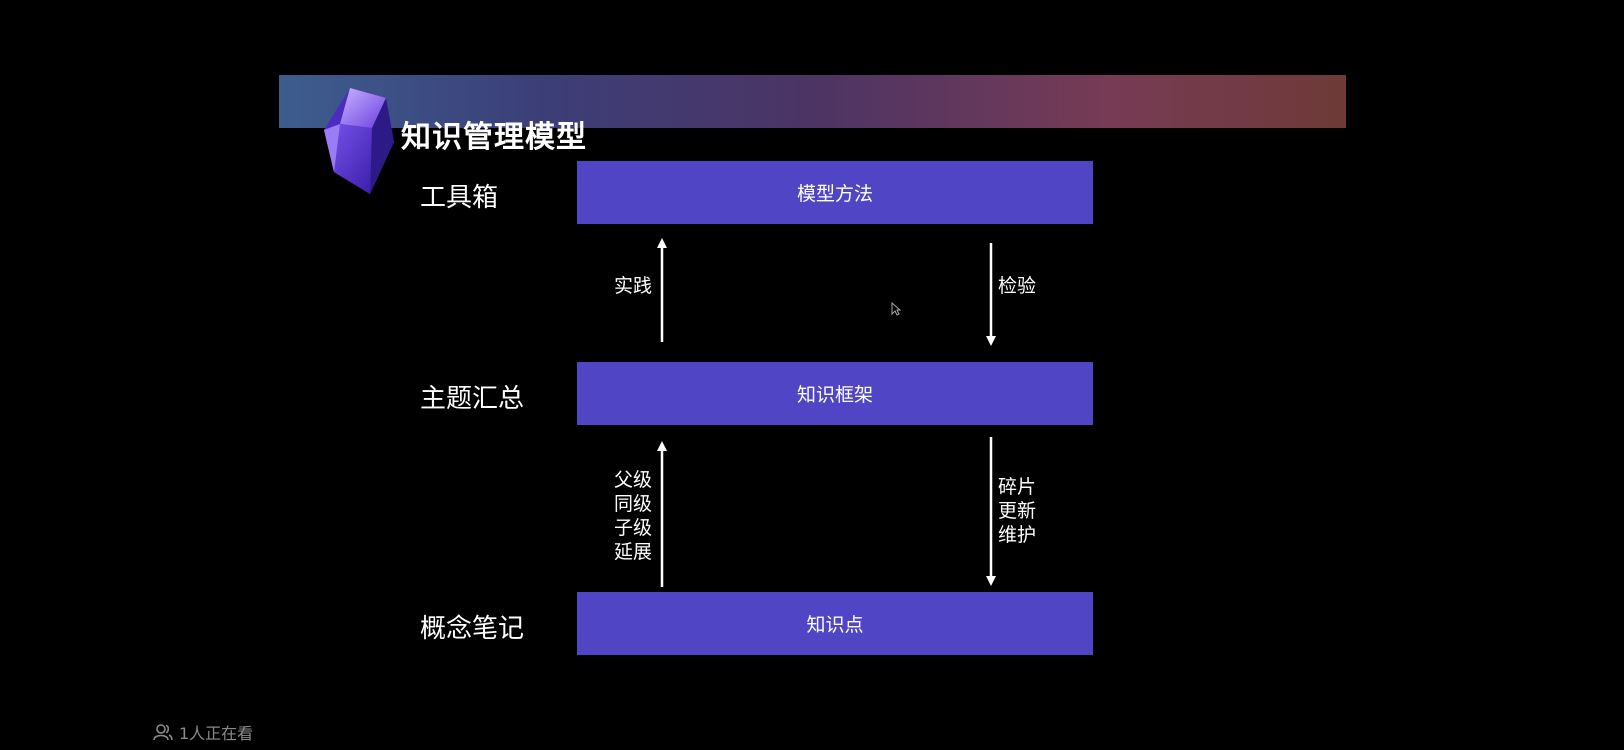 The width and height of the screenshot is (1624, 750). What do you see at coordinates (835, 623) in the screenshot?
I see `box-knowledge-point: 知识点` at bounding box center [835, 623].